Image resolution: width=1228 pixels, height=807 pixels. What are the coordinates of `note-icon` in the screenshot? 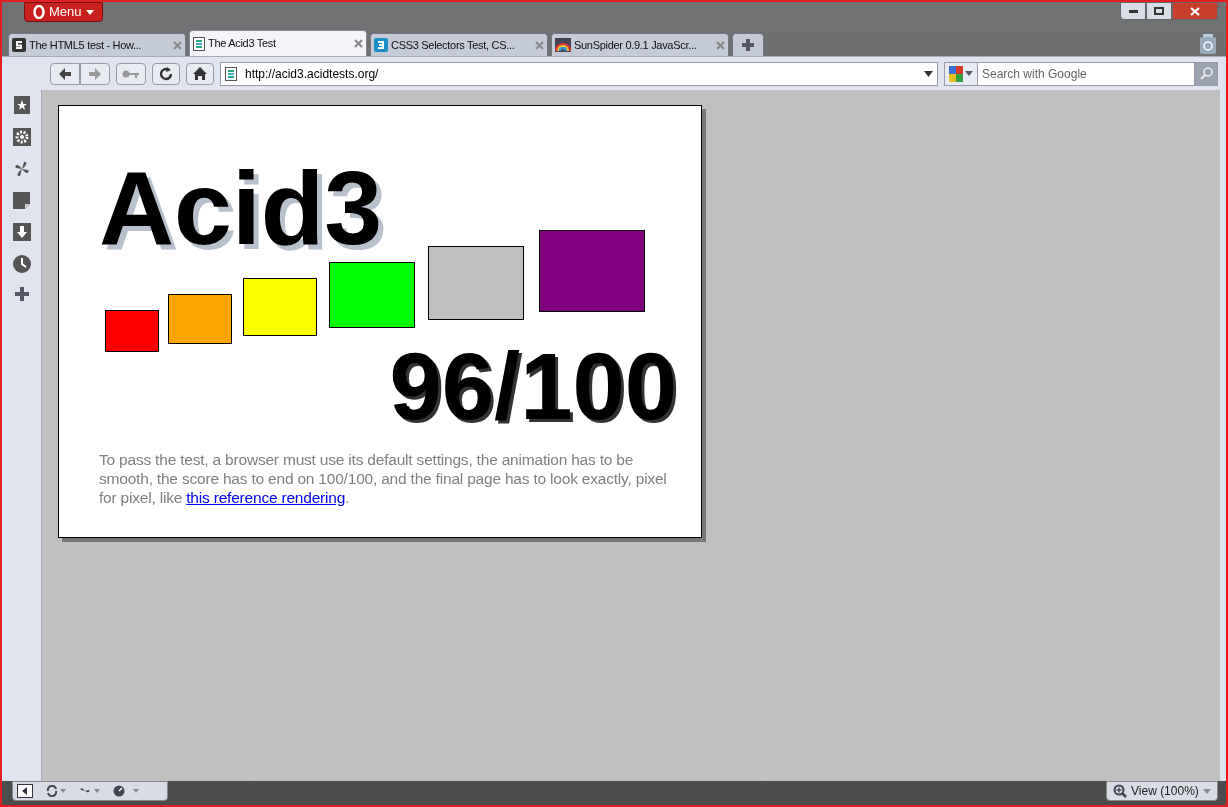 It's located at (21, 200).